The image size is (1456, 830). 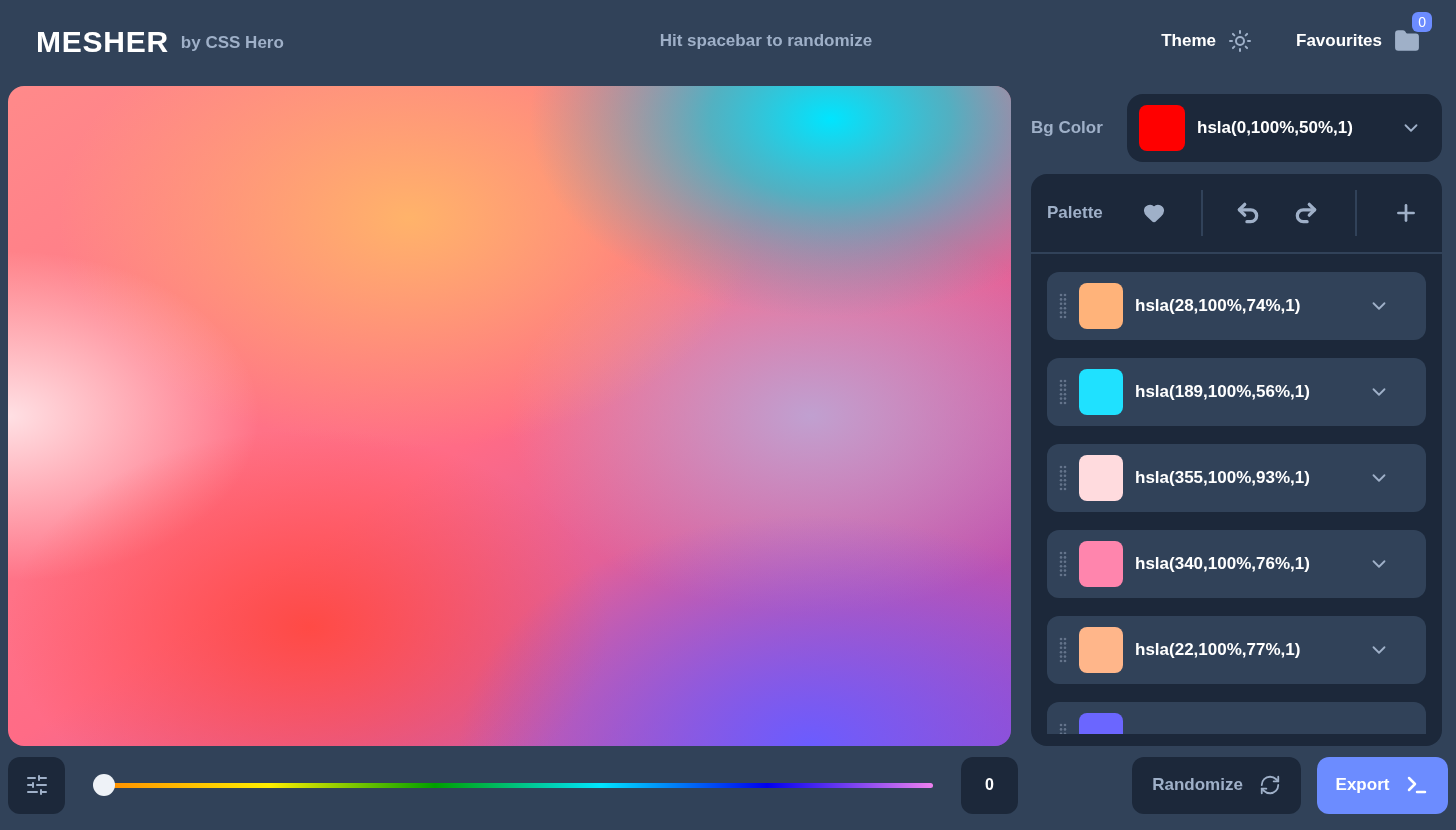 I want to click on byline: by CSS Hero, so click(x=232, y=43).